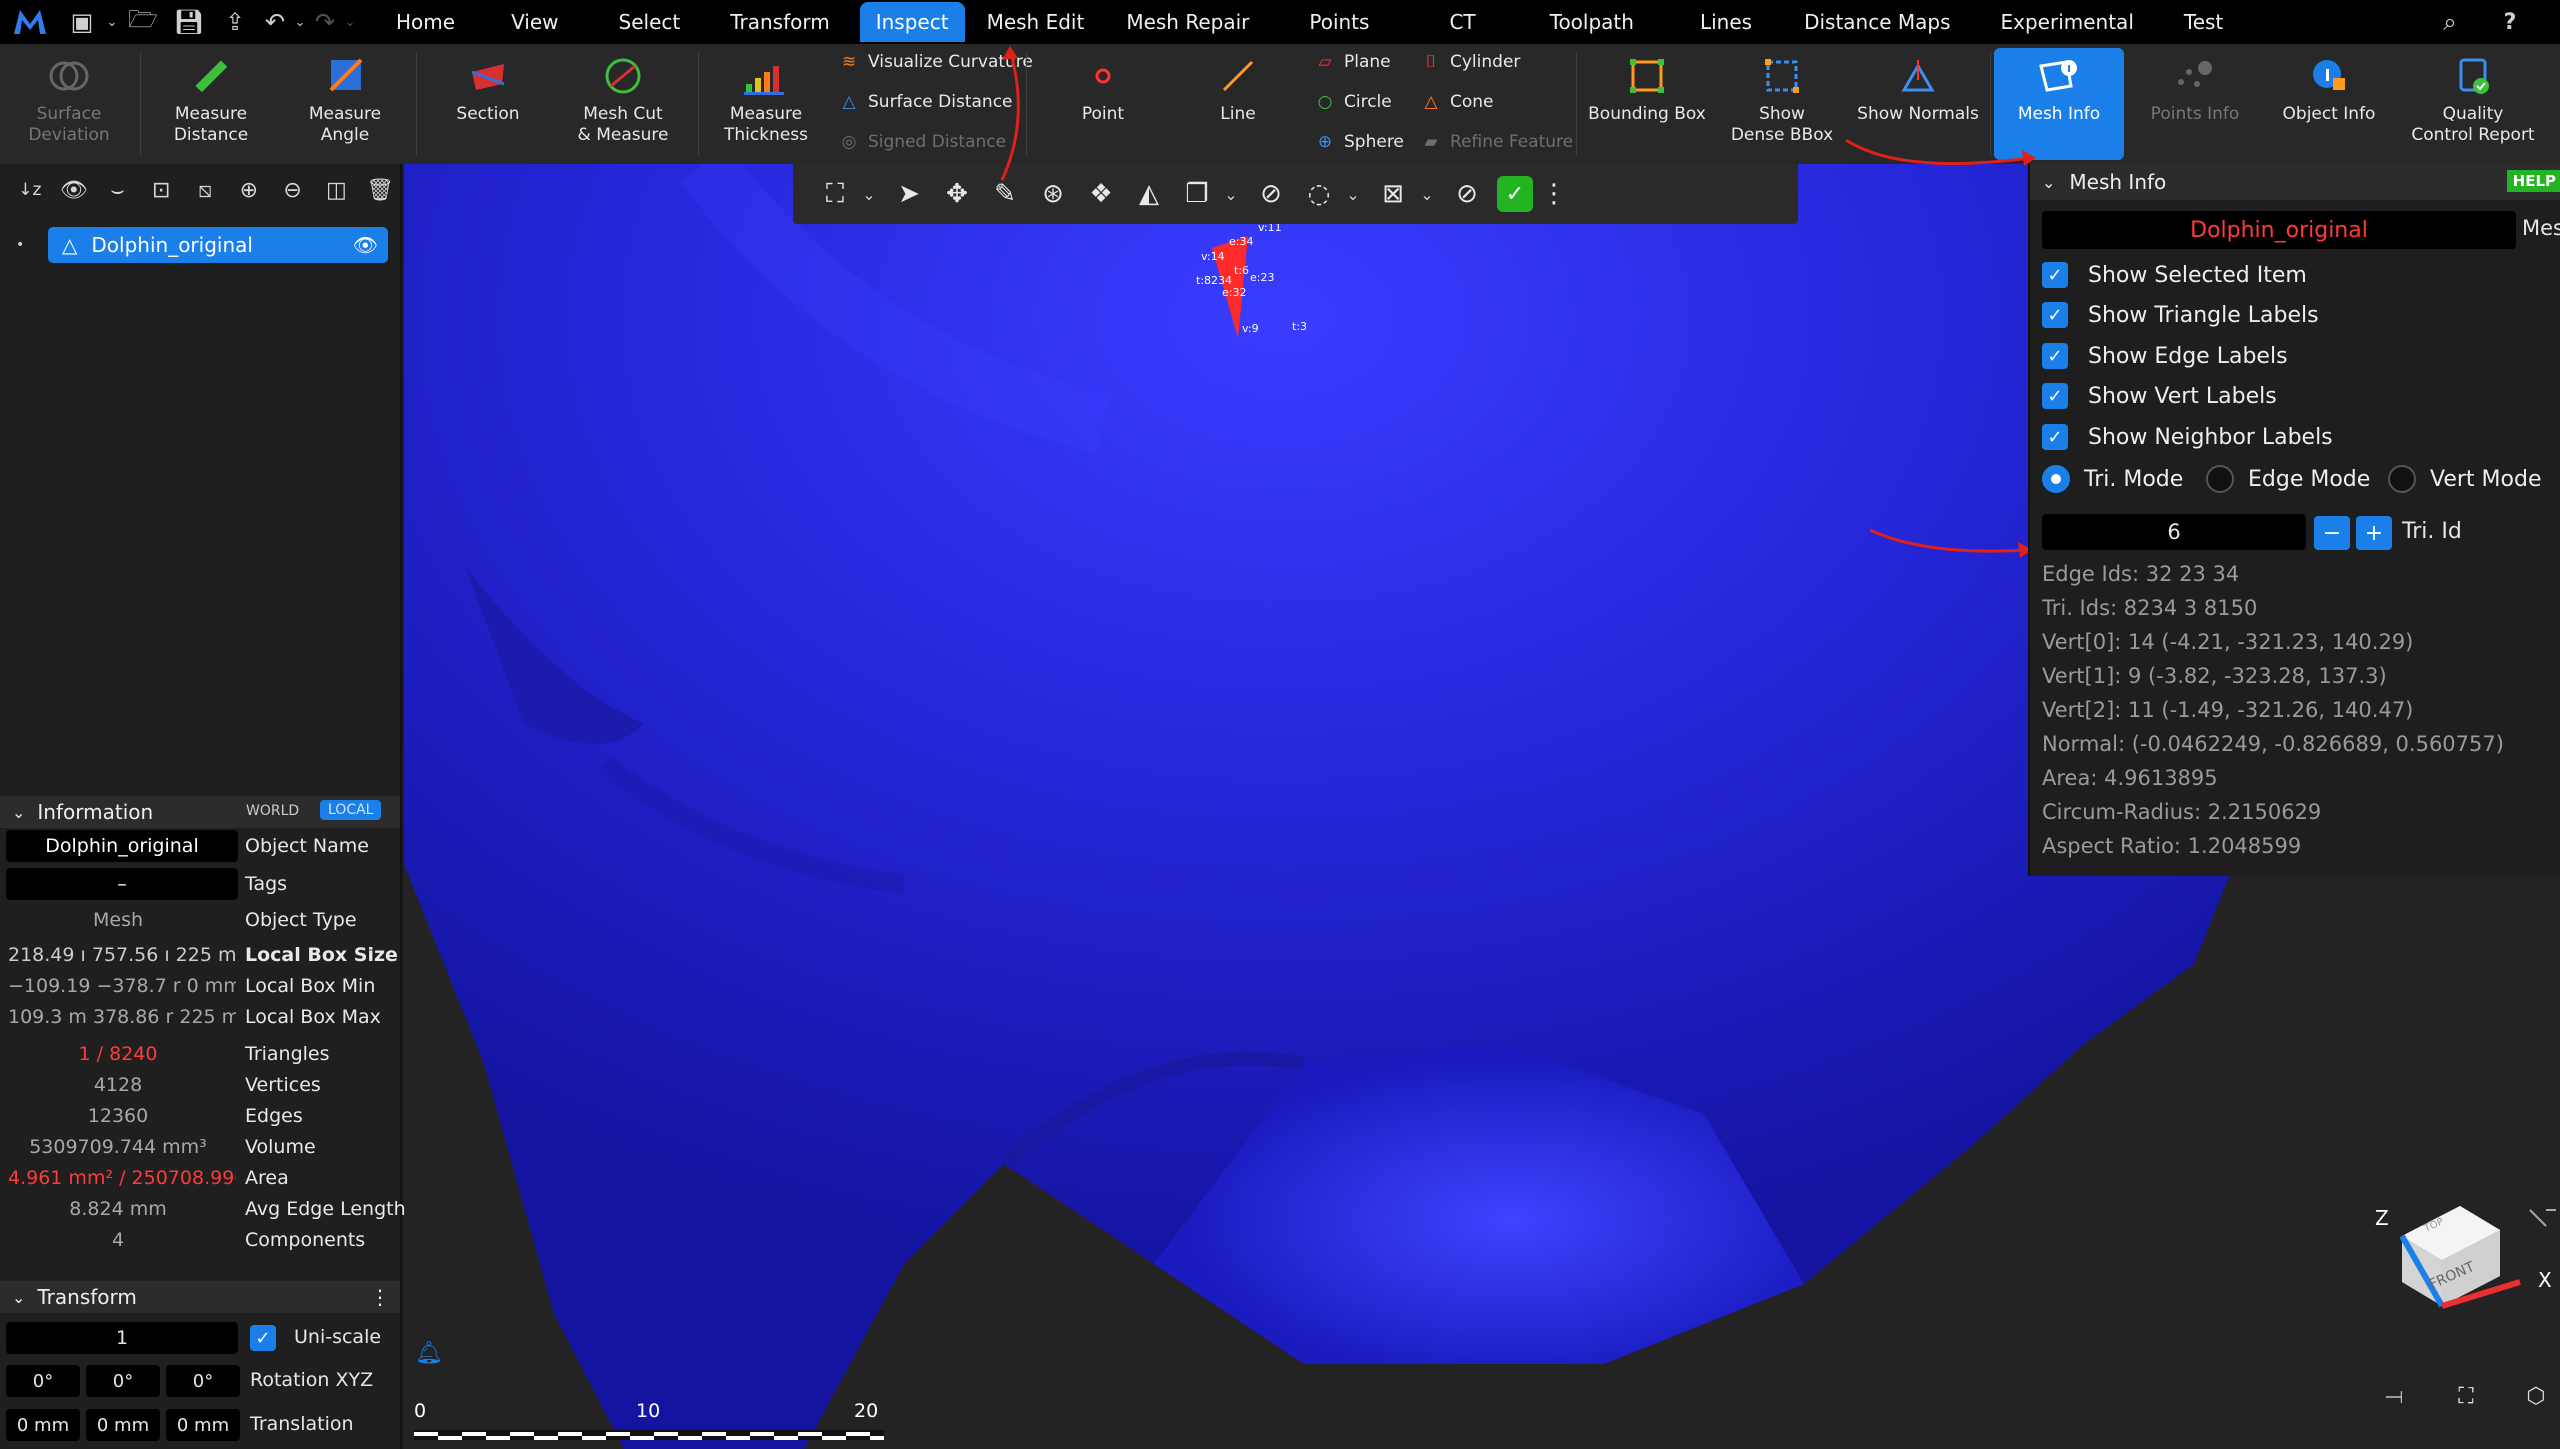 The height and width of the screenshot is (1449, 2560). Describe the element at coordinates (275, 22) in the screenshot. I see `undo-icon: ↶` at that location.